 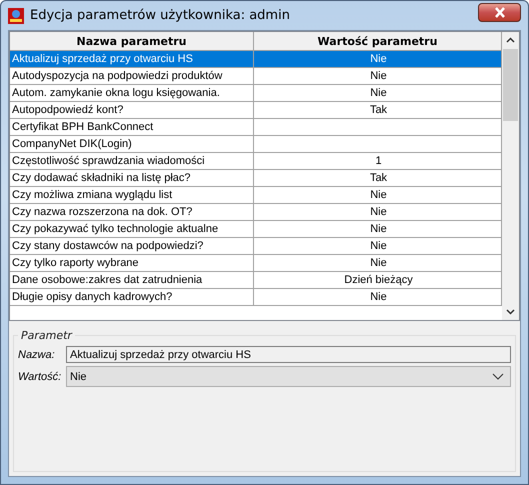 I want to click on table-cell: Długie opisy danych kadrowych?, so click(x=132, y=297).